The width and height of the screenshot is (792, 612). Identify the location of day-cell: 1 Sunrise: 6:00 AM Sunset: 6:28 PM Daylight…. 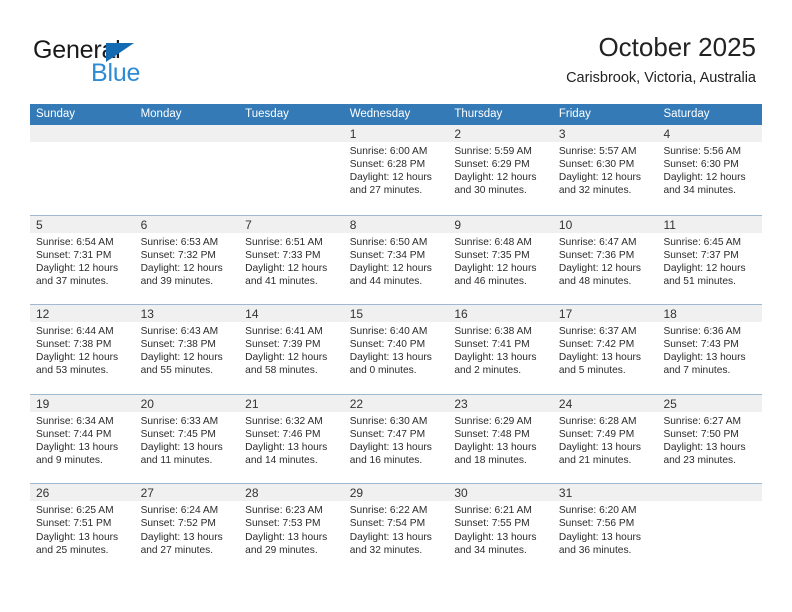
(396, 170).